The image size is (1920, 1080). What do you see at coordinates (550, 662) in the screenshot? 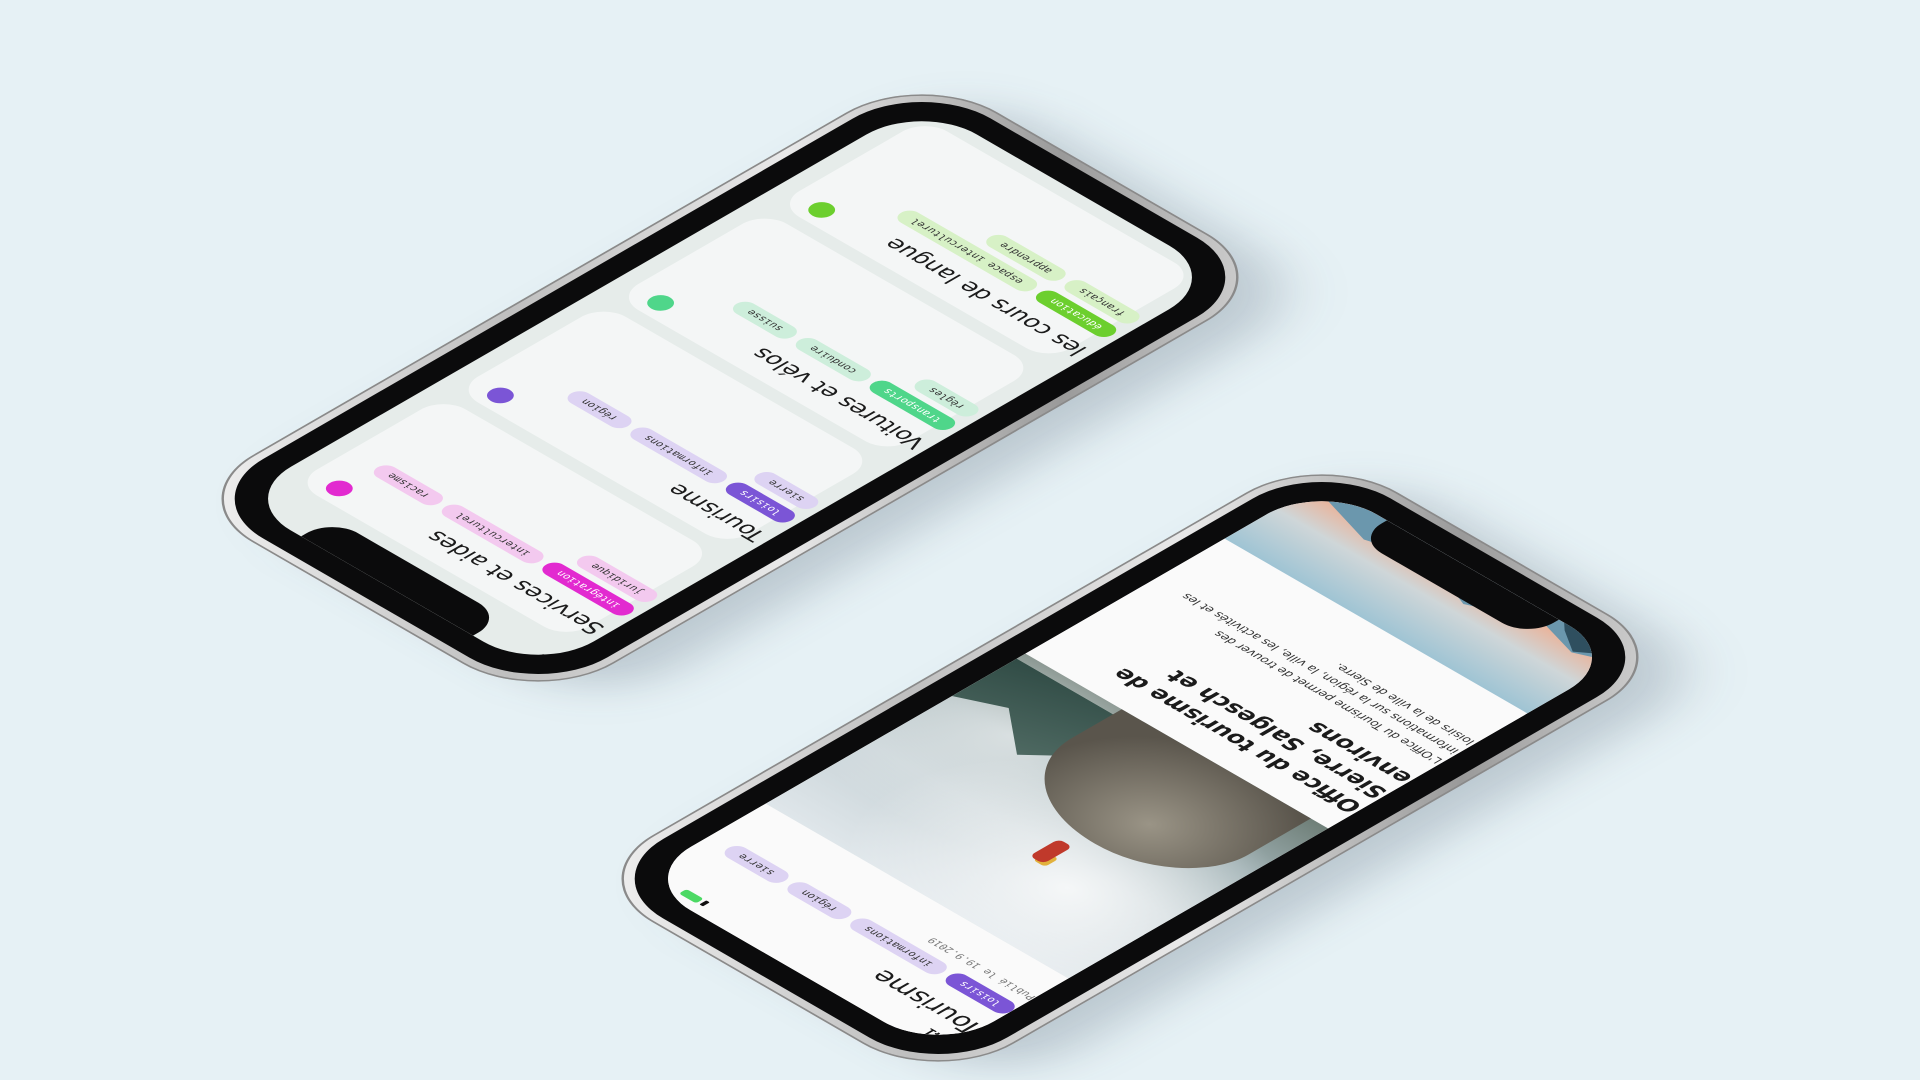
I see `status-time: 9:41` at bounding box center [550, 662].